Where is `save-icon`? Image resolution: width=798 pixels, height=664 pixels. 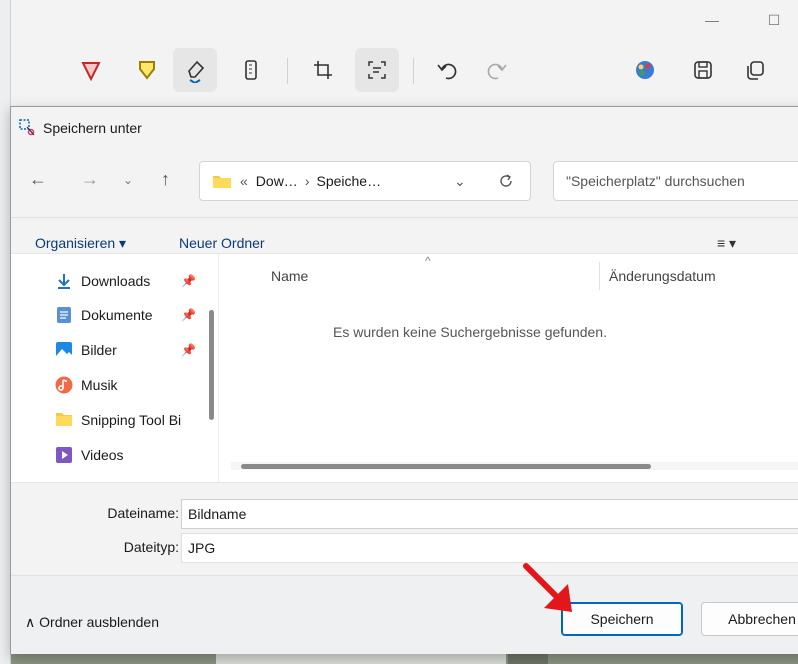 save-icon is located at coordinates (703, 70).